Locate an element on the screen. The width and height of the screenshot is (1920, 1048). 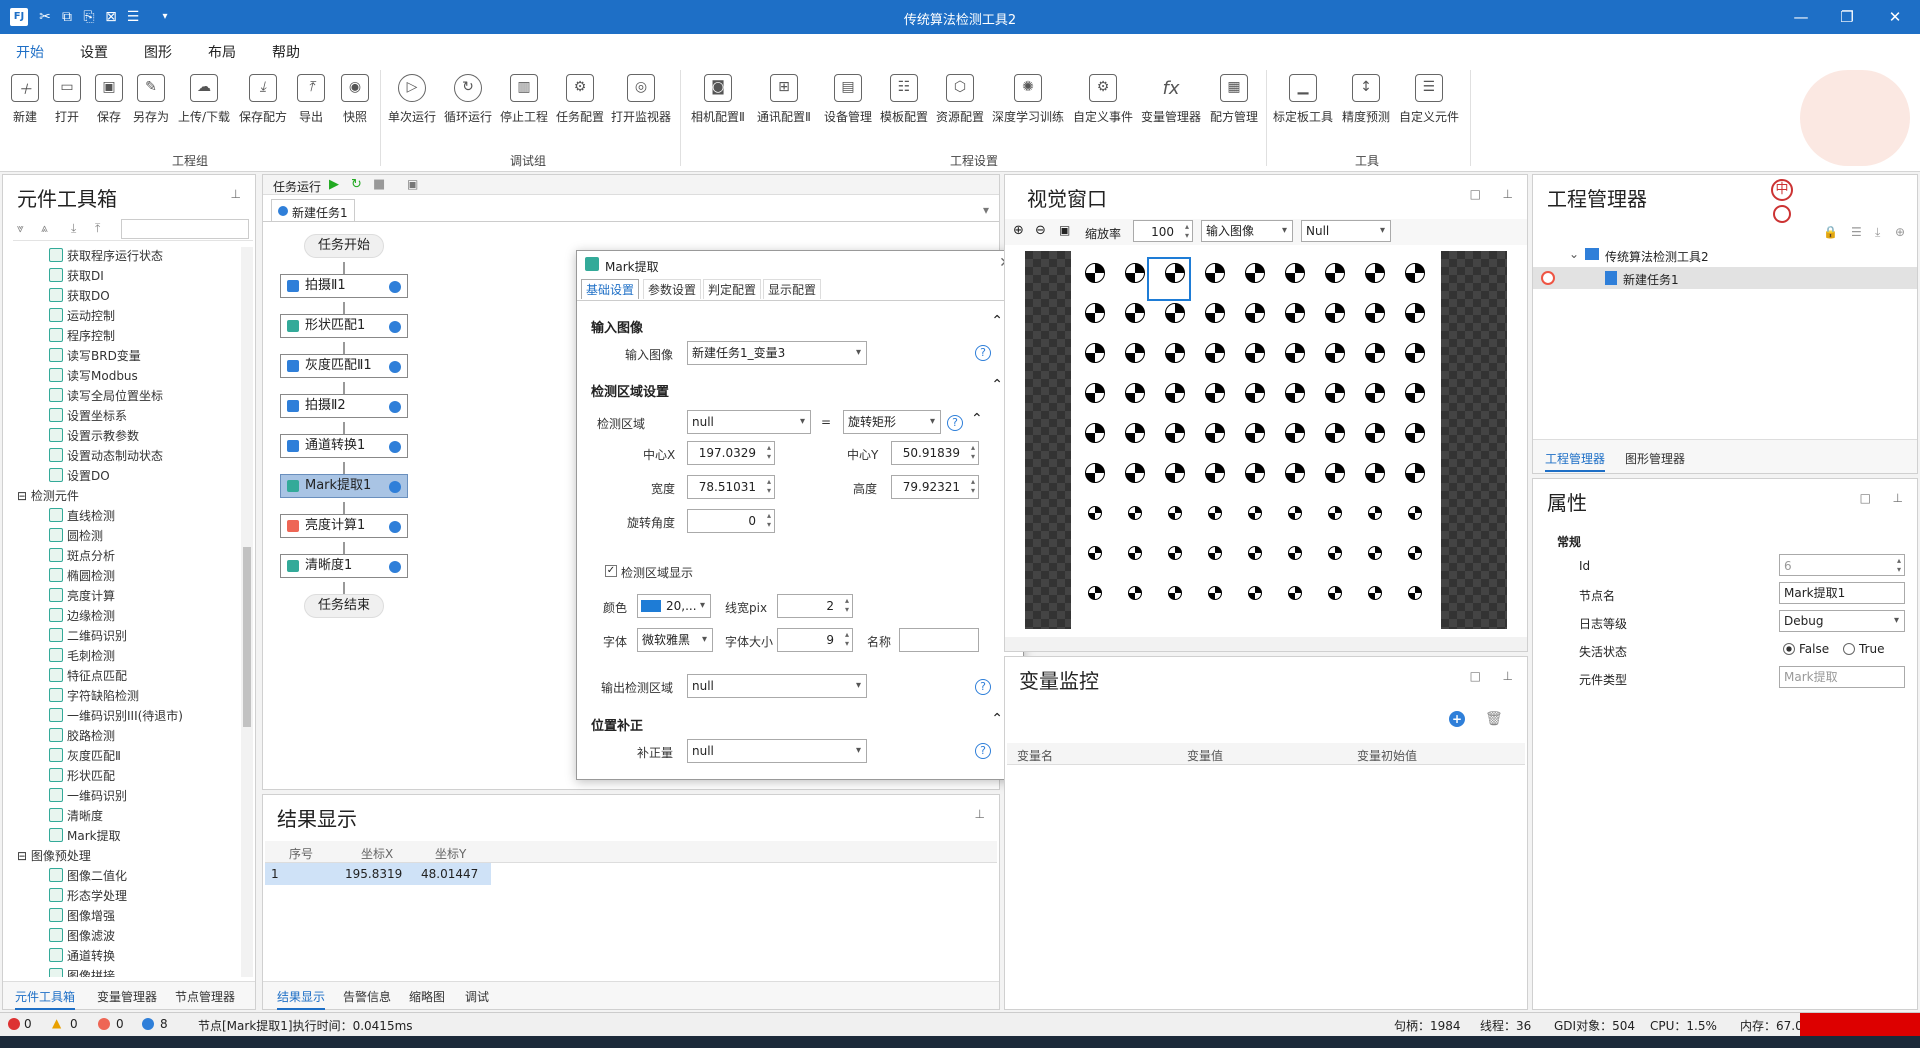
toolbox-scrollbar is located at coordinates (247, 612).